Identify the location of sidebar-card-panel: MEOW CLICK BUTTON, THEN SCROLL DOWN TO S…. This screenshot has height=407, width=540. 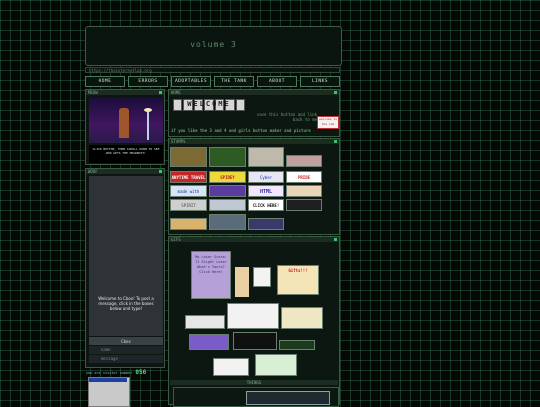
(125, 127).